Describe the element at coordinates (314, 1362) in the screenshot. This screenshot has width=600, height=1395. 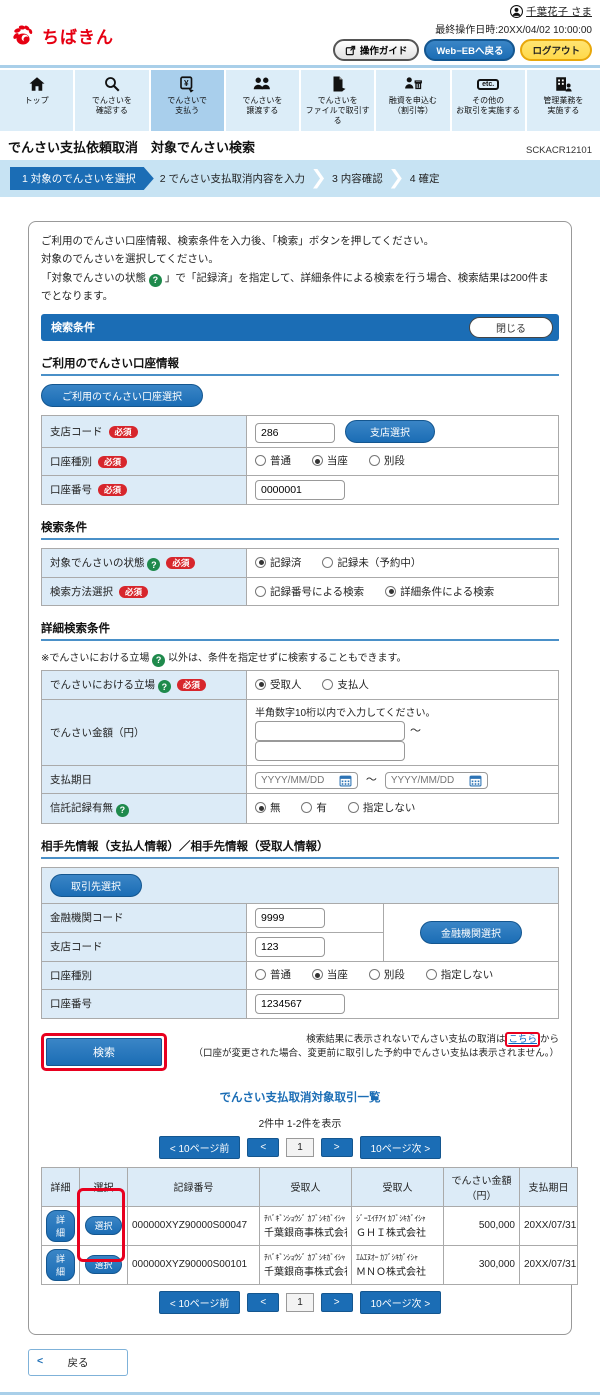
I see `back-row: < 戻る` at that location.